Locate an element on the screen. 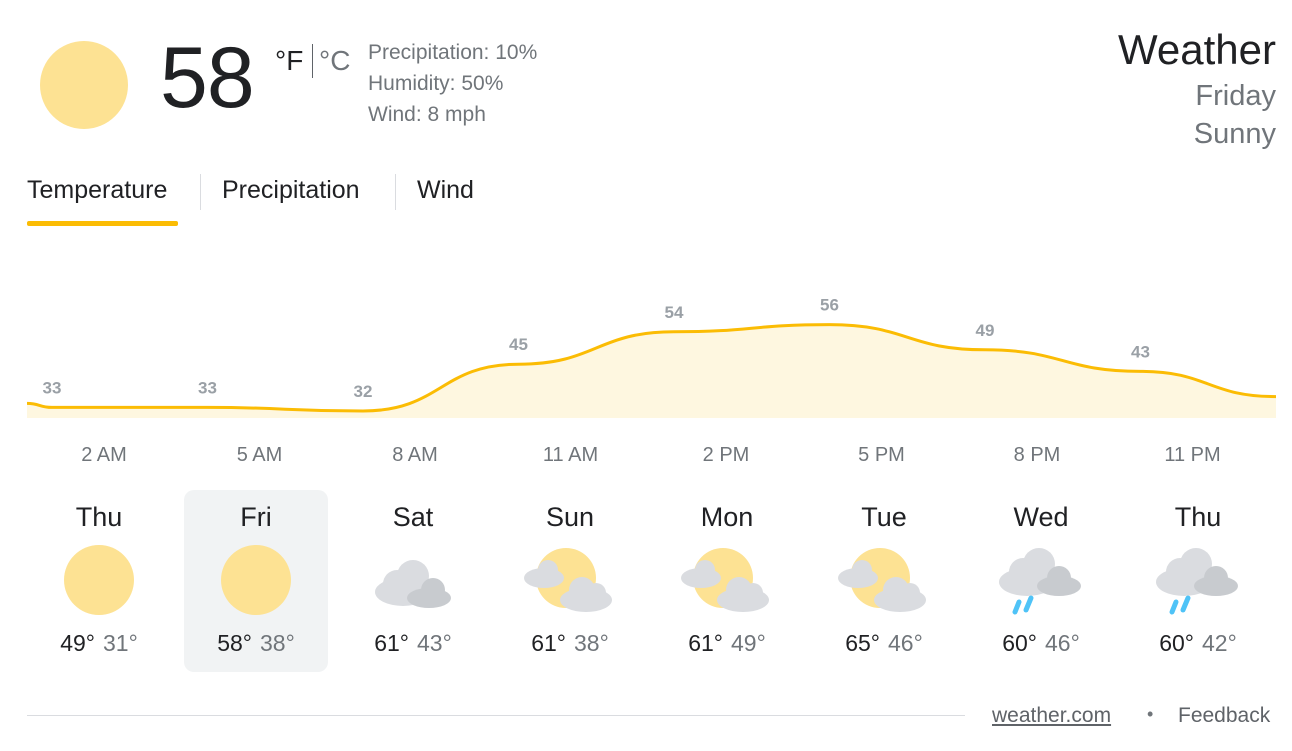  day-fri: Fri 58° 38° is located at coordinates (256, 581).